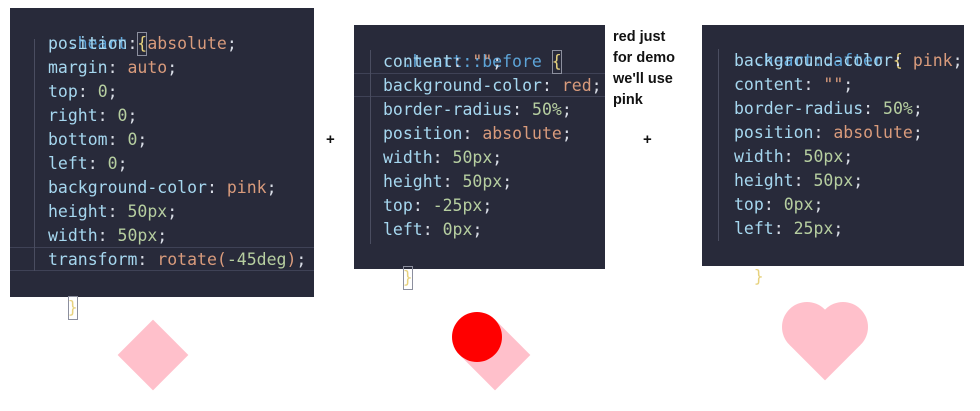  I want to click on css-declaration: left: 0;, so click(162, 164).